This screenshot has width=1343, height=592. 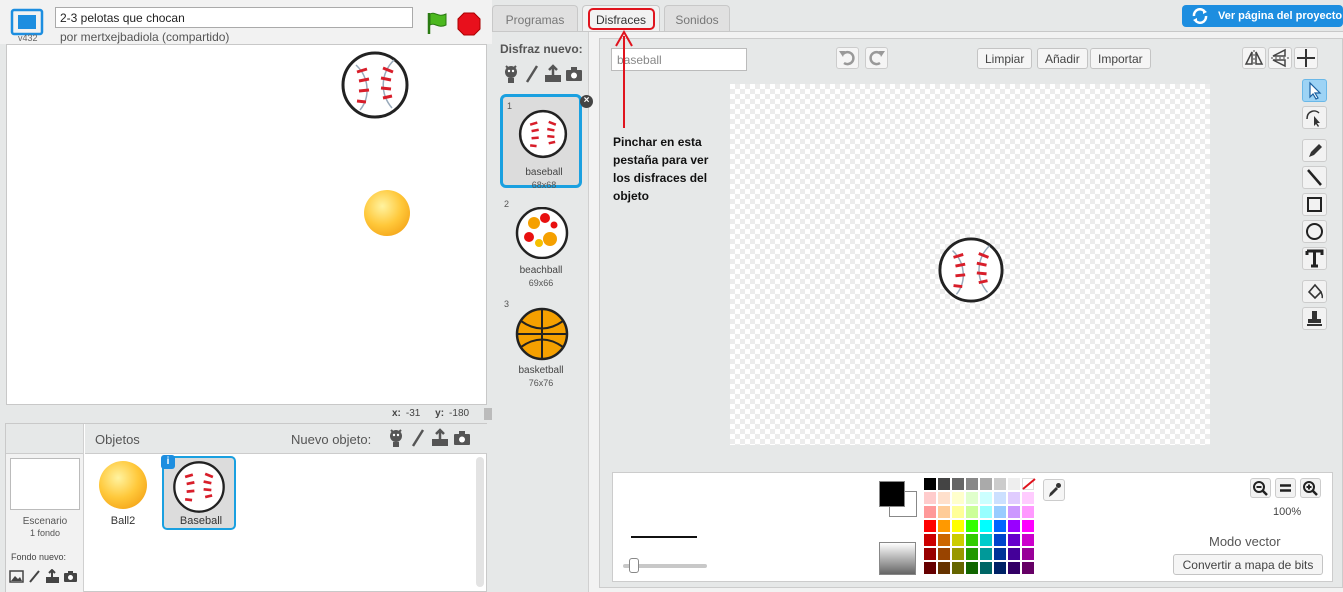 I want to click on view-project-page-button: Ver página del proyecto, so click(x=1262, y=16).